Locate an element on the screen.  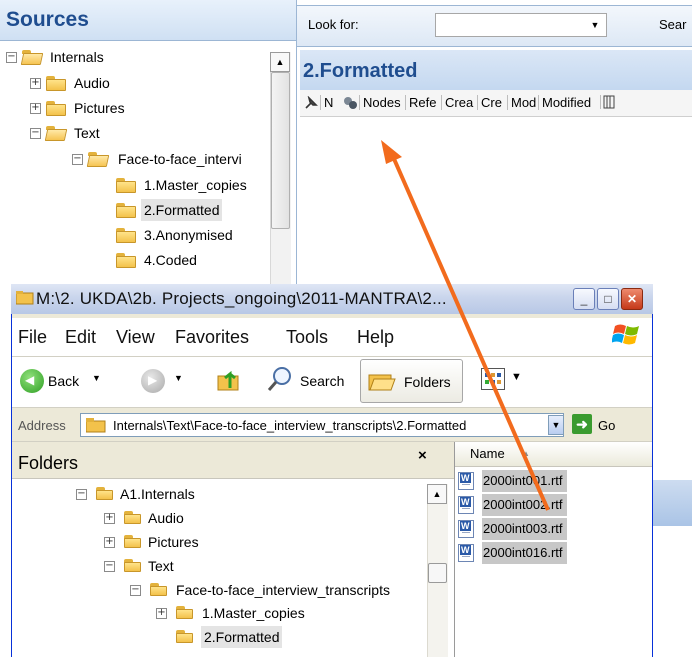
search-button: Sear is located at coordinates (672, 24).